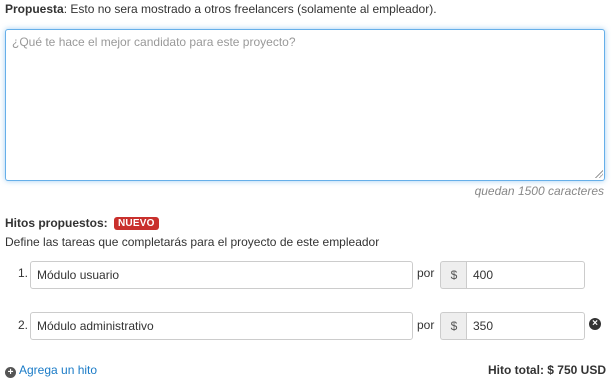 The width and height of the screenshot is (611, 378). Describe the element at coordinates (515, 370) in the screenshot. I see `total-label: Hito total:` at that location.